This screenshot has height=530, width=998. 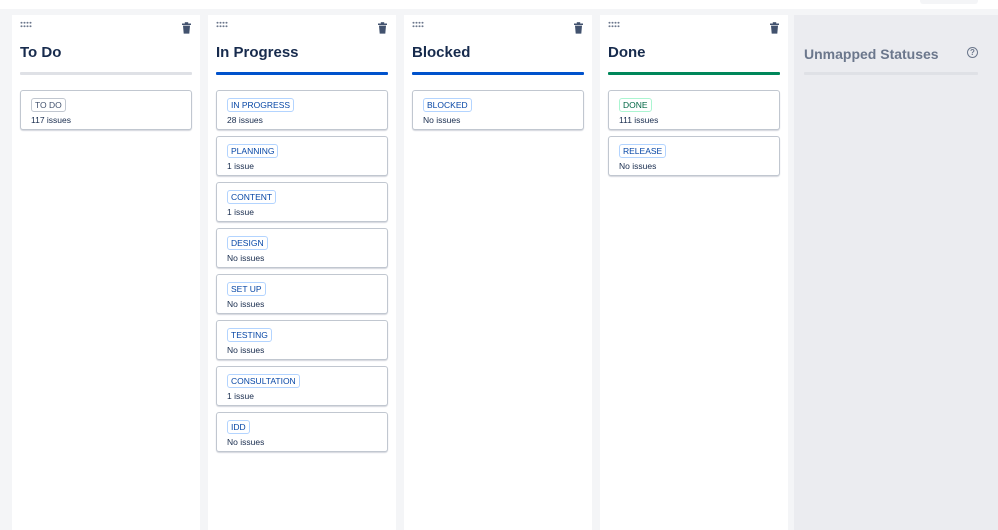 I want to click on status-card-list: DONE 111 issues RELEASE No issues, so click(x=694, y=136).